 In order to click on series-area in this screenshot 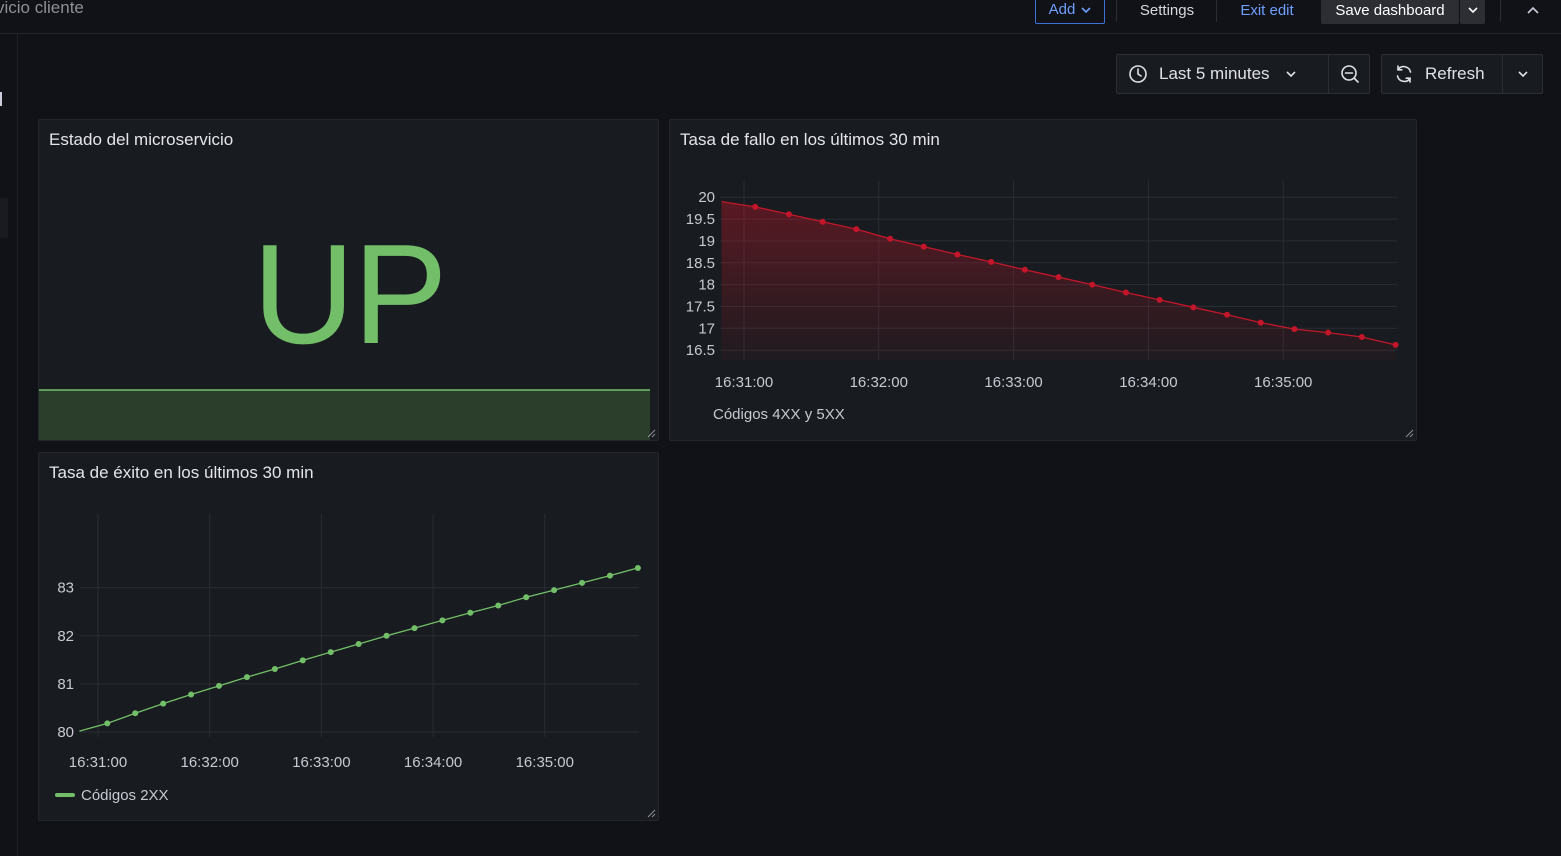, I will do `click(1058, 280)`.